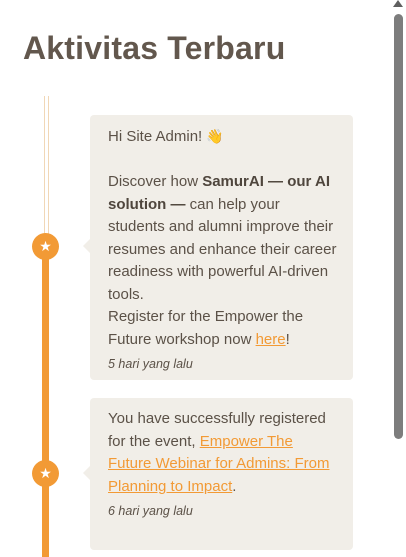  I want to click on wave-icon: 👋, so click(215, 136).